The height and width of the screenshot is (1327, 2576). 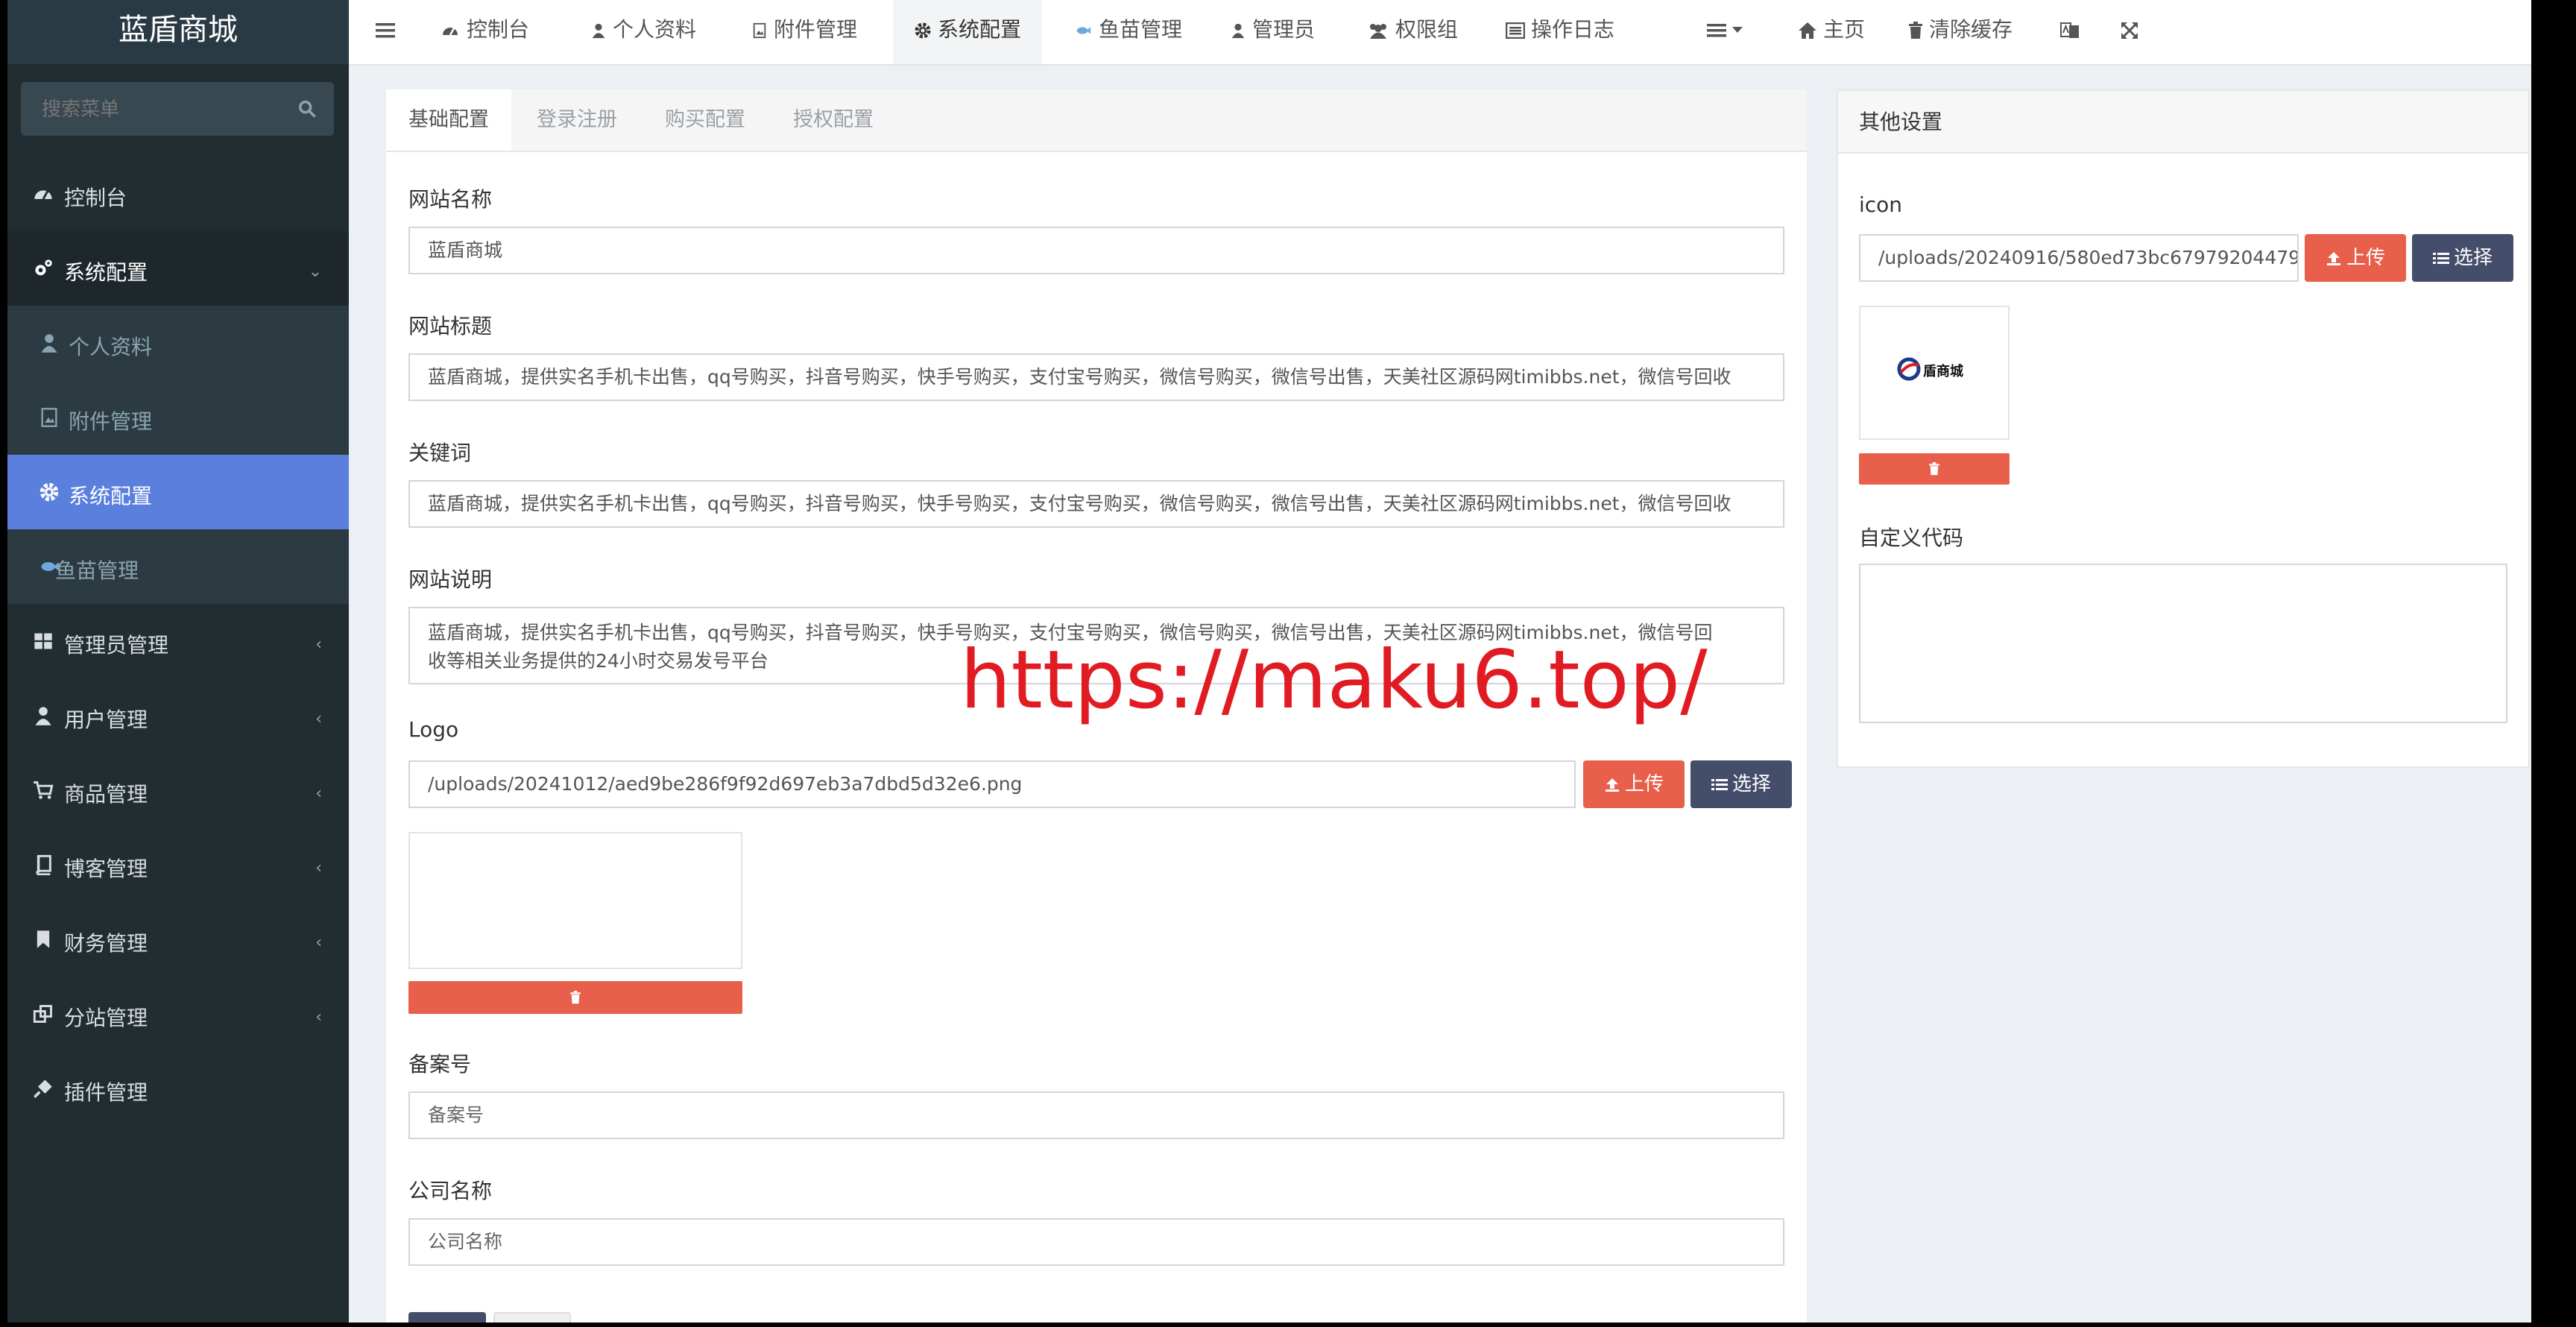 I want to click on site-name-input: 蓝盾商城, so click(x=1096, y=250).